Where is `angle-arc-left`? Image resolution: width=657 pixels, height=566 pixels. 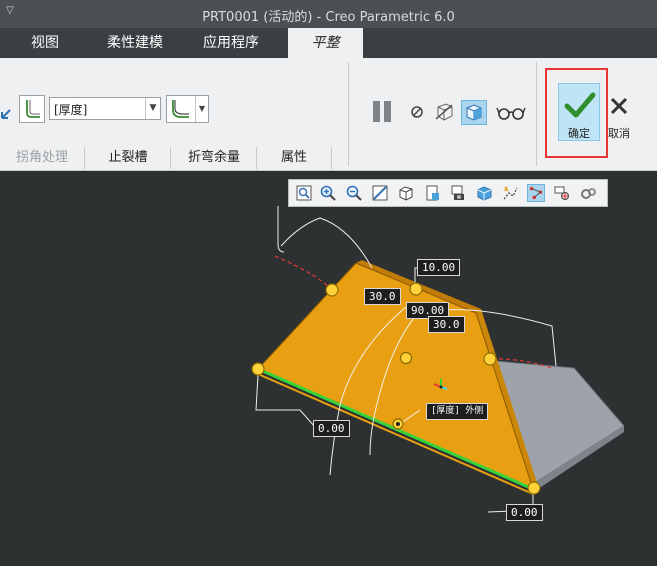 angle-arc-left is located at coordinates (303, 273).